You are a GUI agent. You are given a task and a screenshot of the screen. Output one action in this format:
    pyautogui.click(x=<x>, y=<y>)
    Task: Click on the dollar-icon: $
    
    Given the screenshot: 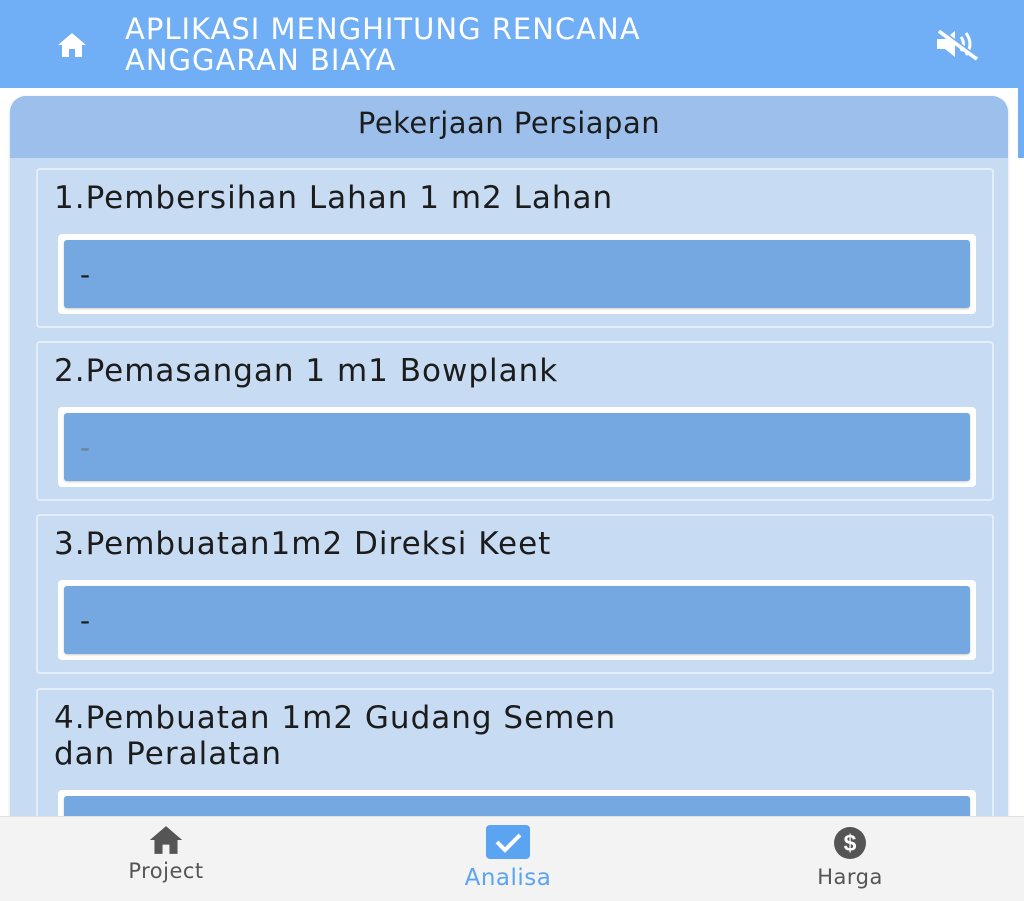 What is the action you would take?
    pyautogui.click(x=850, y=843)
    